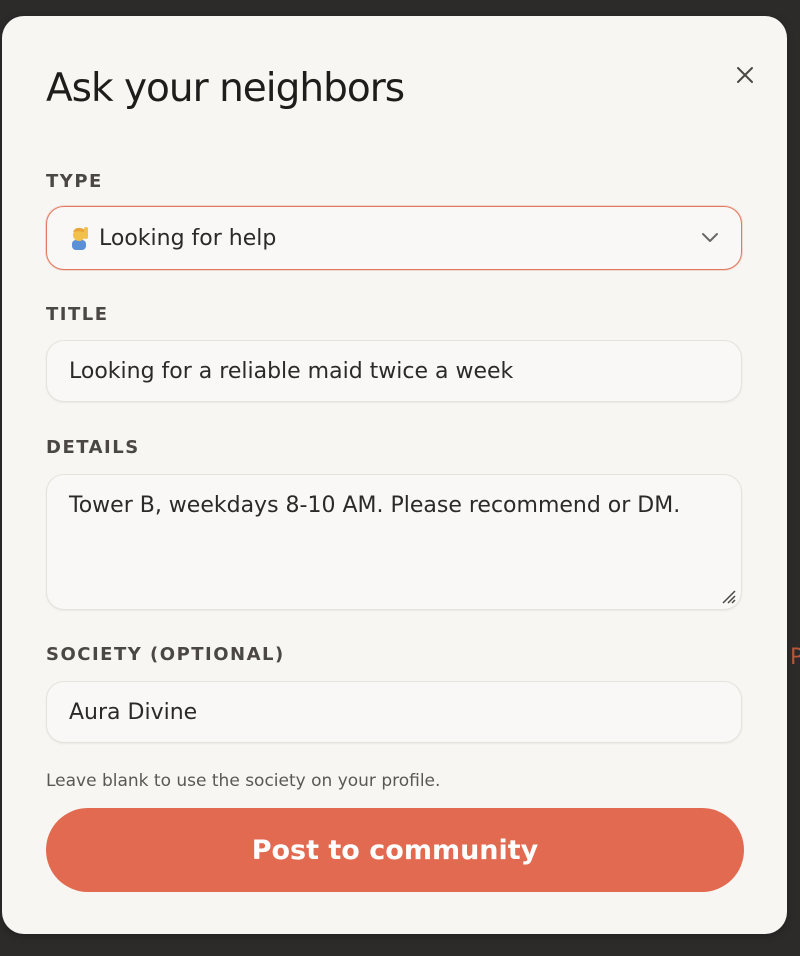 The width and height of the screenshot is (800, 956). I want to click on society-input: Aura Divine, so click(394, 712).